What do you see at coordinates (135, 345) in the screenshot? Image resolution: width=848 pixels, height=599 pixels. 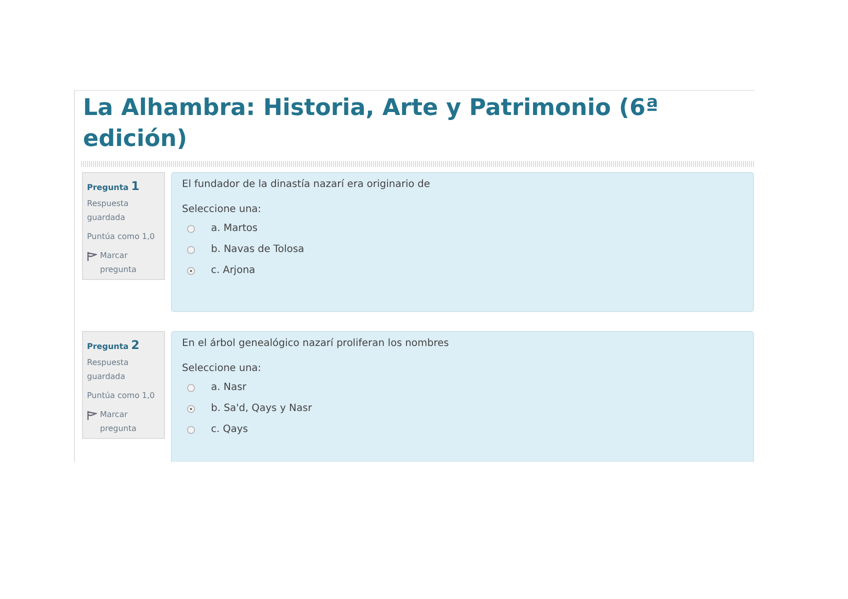 I see `question-number: 2` at bounding box center [135, 345].